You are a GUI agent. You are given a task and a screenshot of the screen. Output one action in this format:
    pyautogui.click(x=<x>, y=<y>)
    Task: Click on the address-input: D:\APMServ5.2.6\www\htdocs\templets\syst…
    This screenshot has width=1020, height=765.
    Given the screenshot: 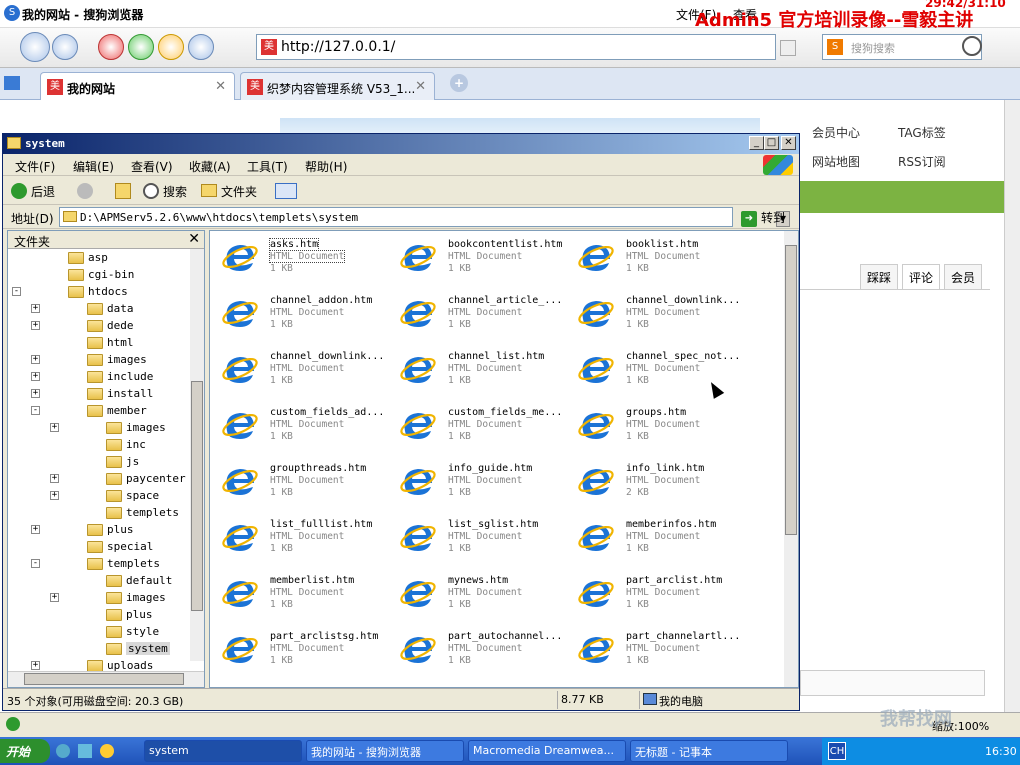 What is the action you would take?
    pyautogui.click(x=424, y=217)
    